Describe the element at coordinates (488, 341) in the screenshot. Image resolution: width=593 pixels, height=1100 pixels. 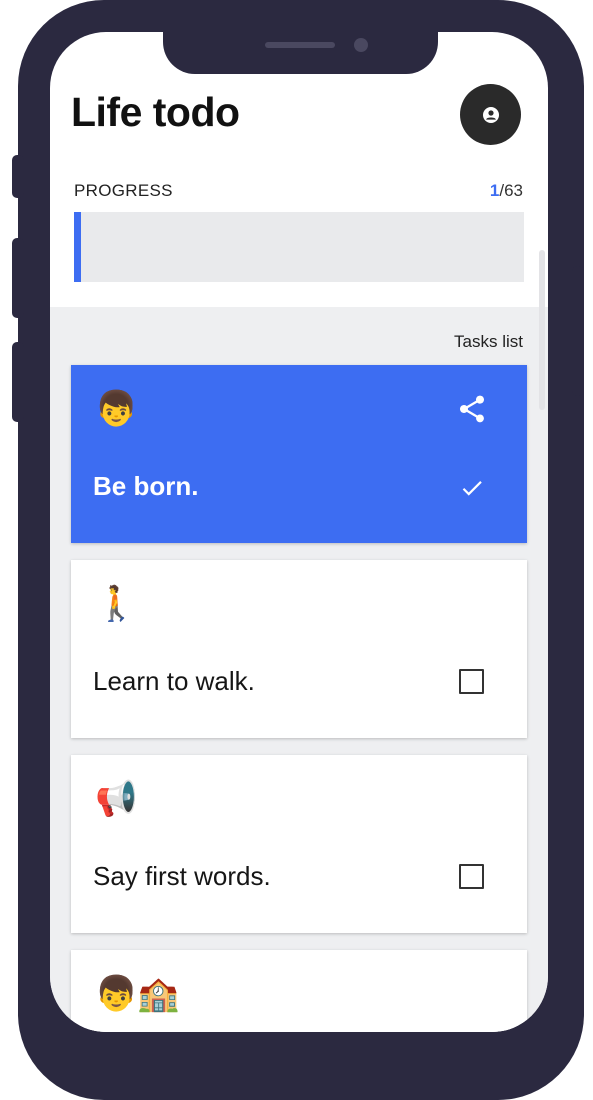
I see `tasks-list-heading: Tasks list` at that location.